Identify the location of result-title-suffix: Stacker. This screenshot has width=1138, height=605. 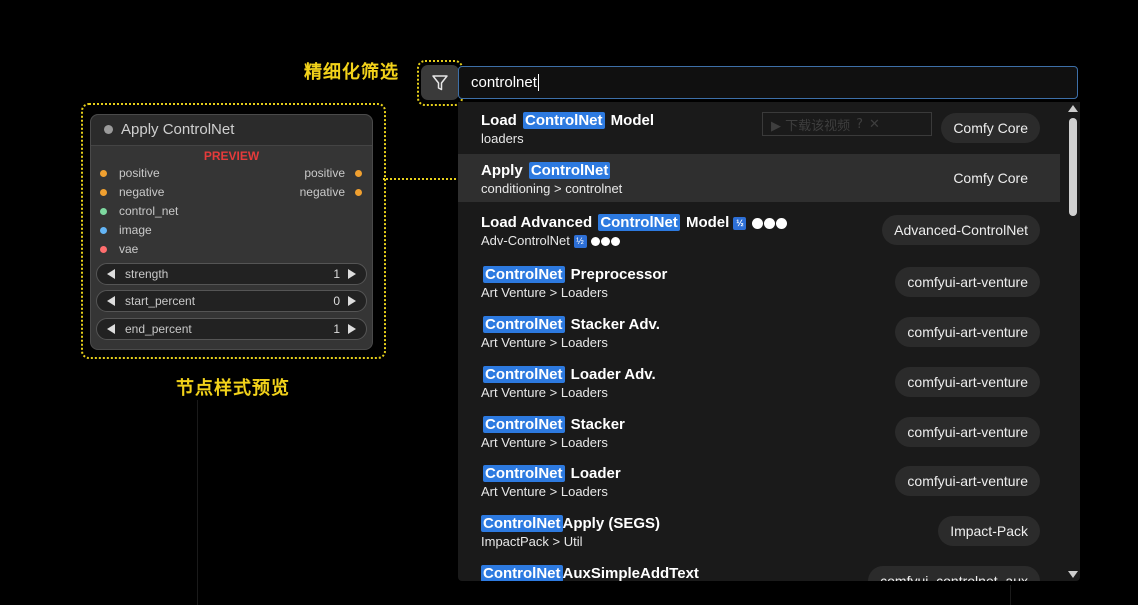
(595, 424).